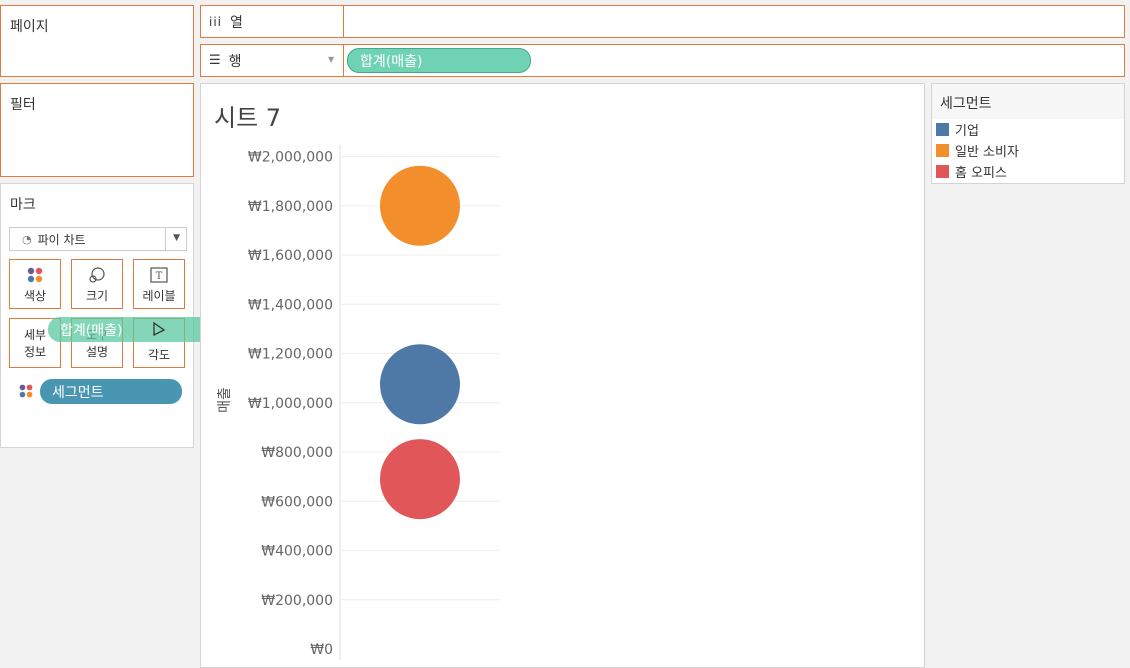  What do you see at coordinates (216, 21) in the screenshot?
I see `columns-icon: iii` at bounding box center [216, 21].